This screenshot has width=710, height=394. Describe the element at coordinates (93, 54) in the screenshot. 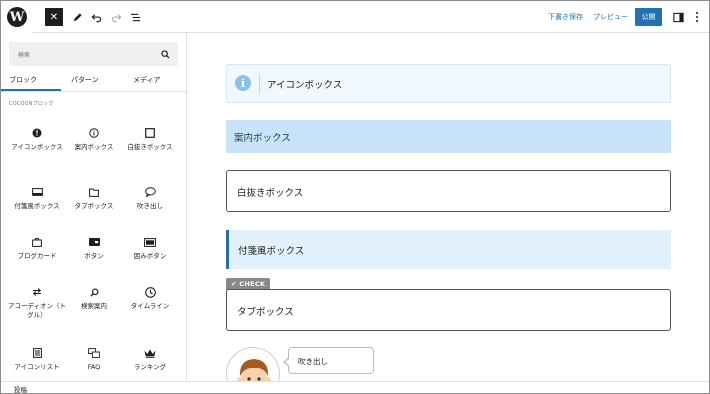

I see `block-search-input: 検索` at that location.